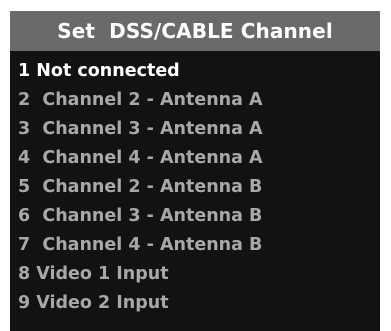 The height and width of the screenshot is (331, 391). Describe the element at coordinates (195, 245) in the screenshot. I see `menu-item-channel-4-antenna-b: 7 Channel 4 - Antenna B` at that location.